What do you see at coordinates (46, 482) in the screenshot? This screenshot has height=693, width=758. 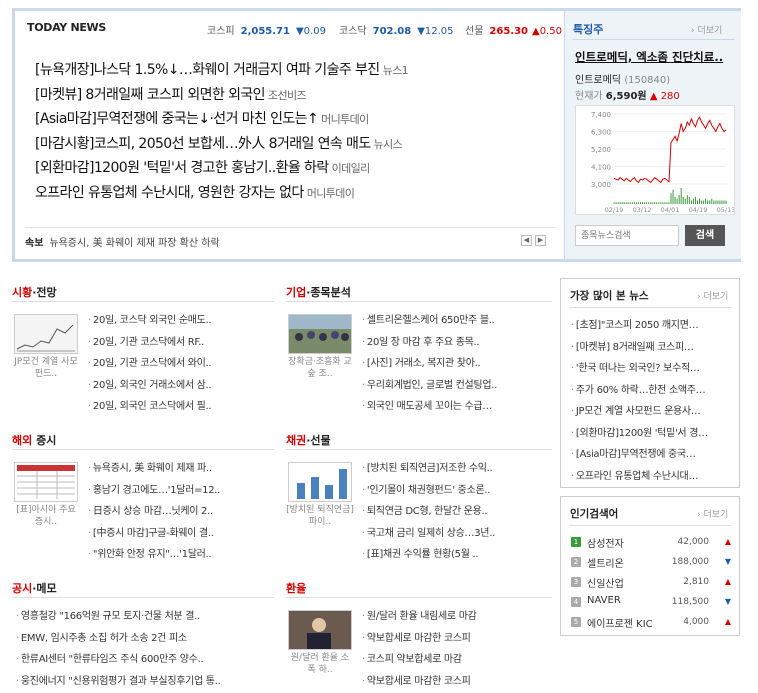 I see `overseas-thumbnail` at bounding box center [46, 482].